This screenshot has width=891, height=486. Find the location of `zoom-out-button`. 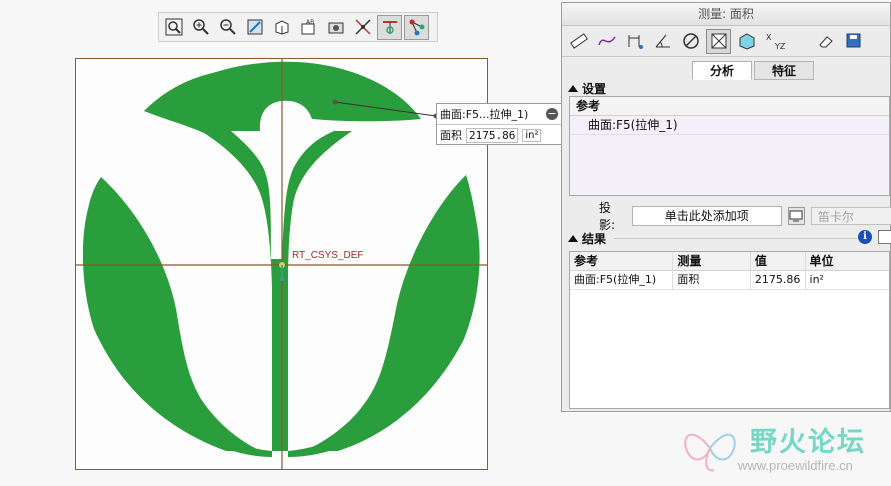

zoom-out-button is located at coordinates (227, 27).